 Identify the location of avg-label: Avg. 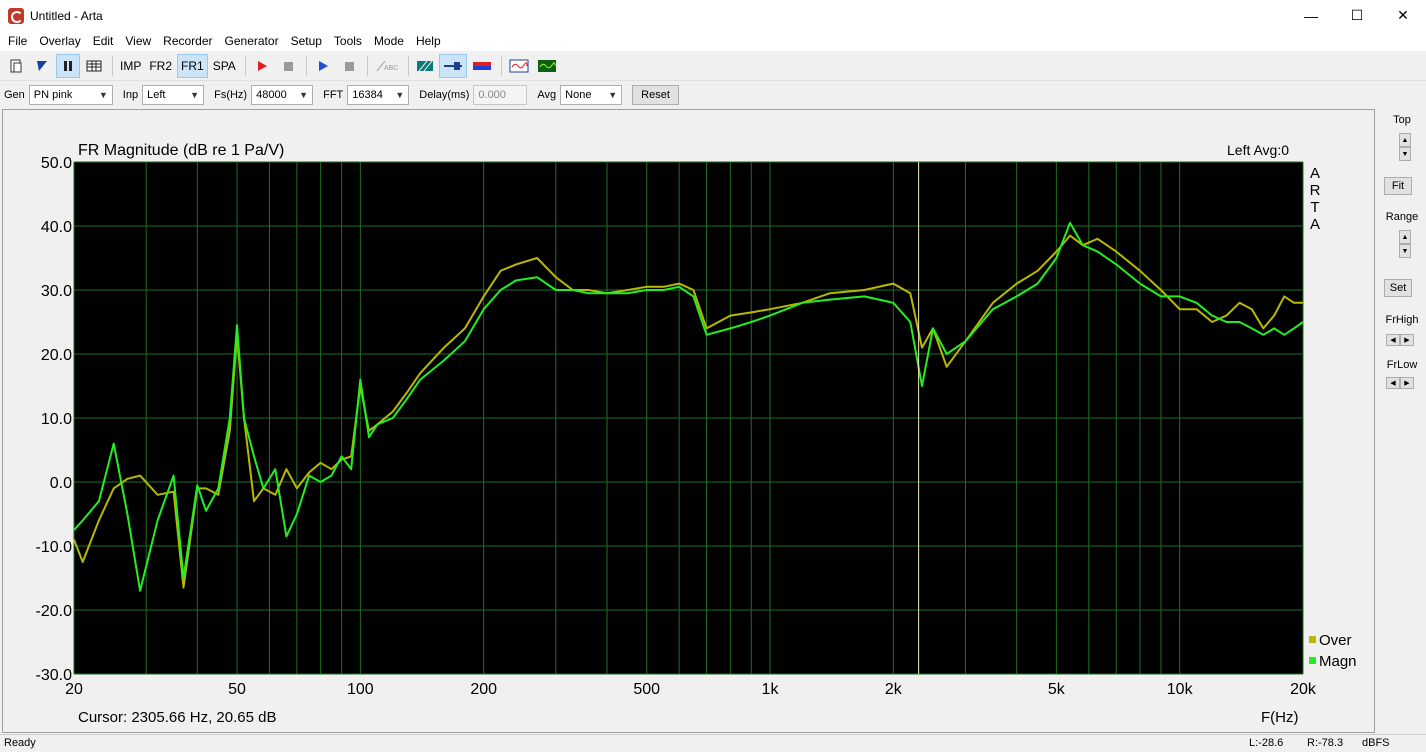
(547, 95).